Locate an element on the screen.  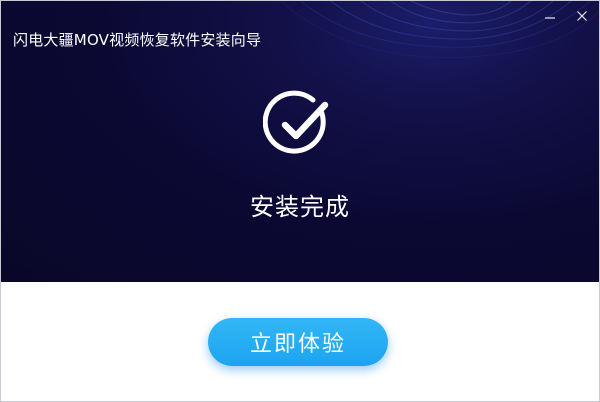
minimize-icon is located at coordinates (550, 18).